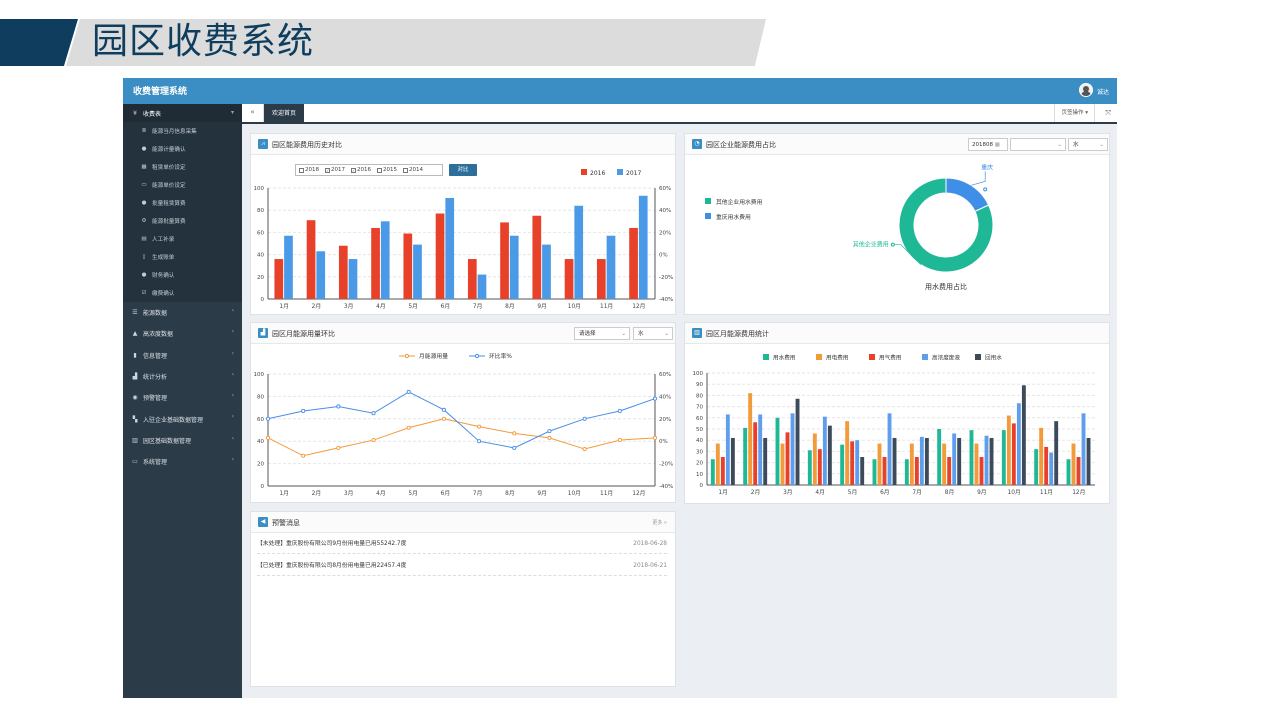  I want to click on legend-label: 2017, so click(633, 173).